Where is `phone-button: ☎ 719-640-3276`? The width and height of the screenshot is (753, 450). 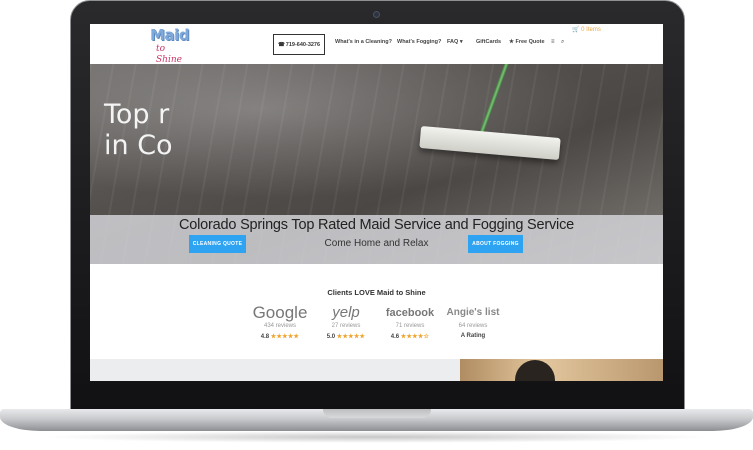
phone-button: ☎ 719-640-3276 is located at coordinates (299, 44).